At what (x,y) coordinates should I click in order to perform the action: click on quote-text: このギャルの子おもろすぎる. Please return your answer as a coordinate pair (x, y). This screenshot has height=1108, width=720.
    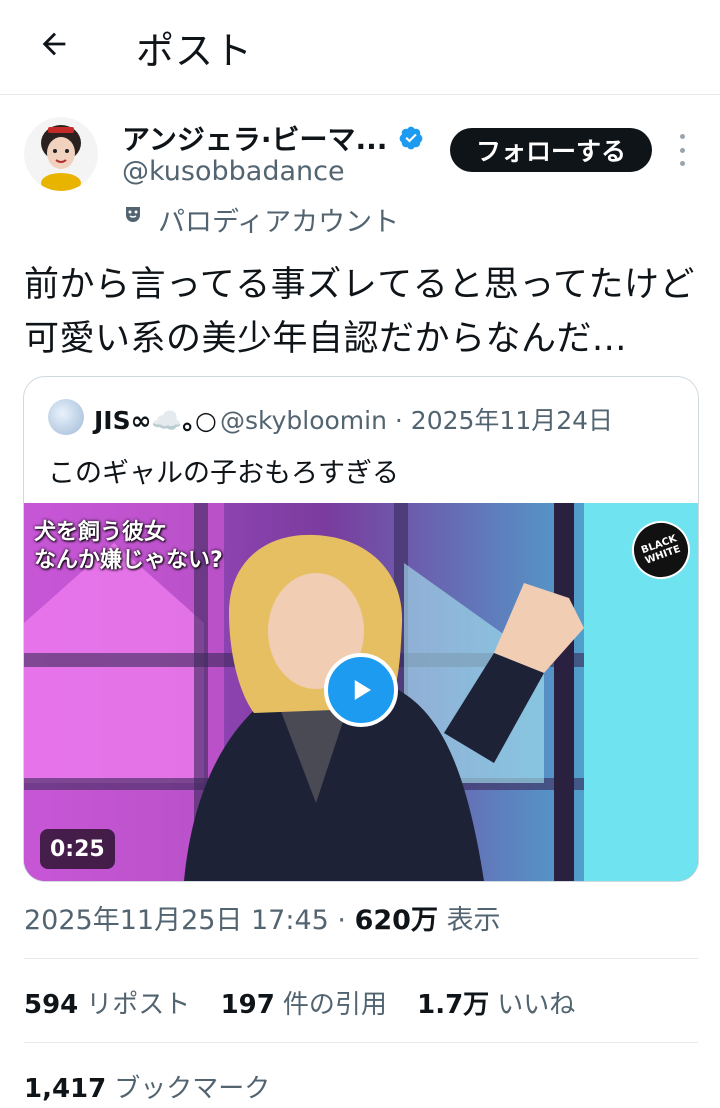
    Looking at the image, I should click on (223, 473).